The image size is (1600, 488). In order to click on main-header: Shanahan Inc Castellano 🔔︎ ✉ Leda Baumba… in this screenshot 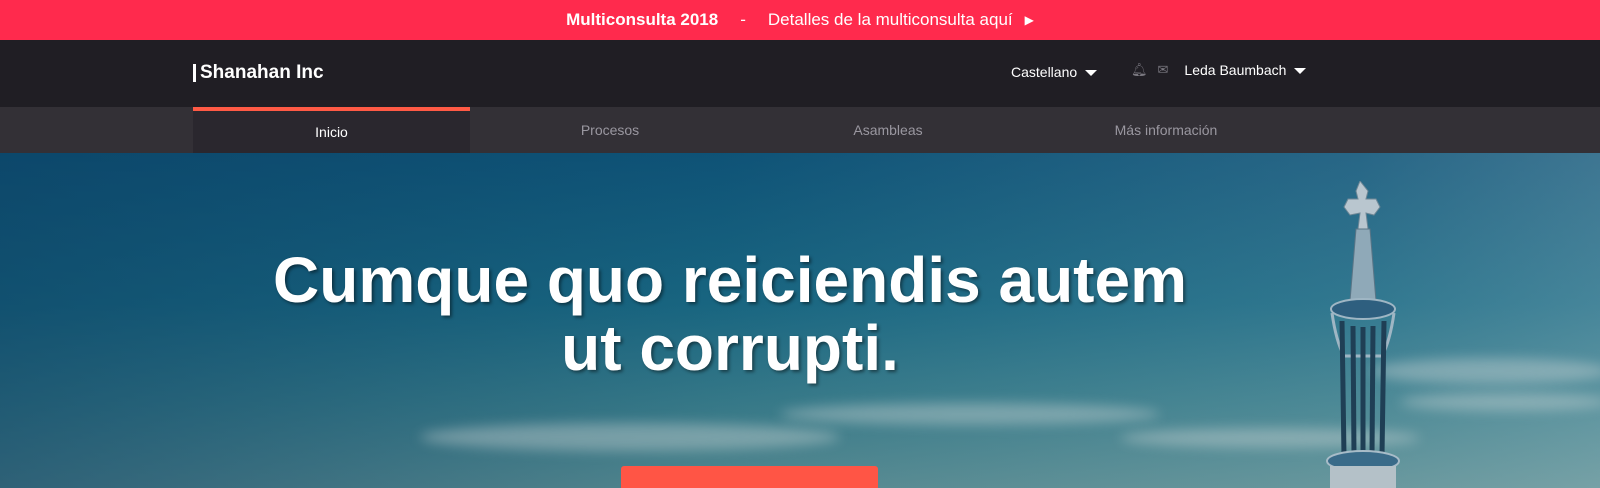, I will do `click(800, 73)`.